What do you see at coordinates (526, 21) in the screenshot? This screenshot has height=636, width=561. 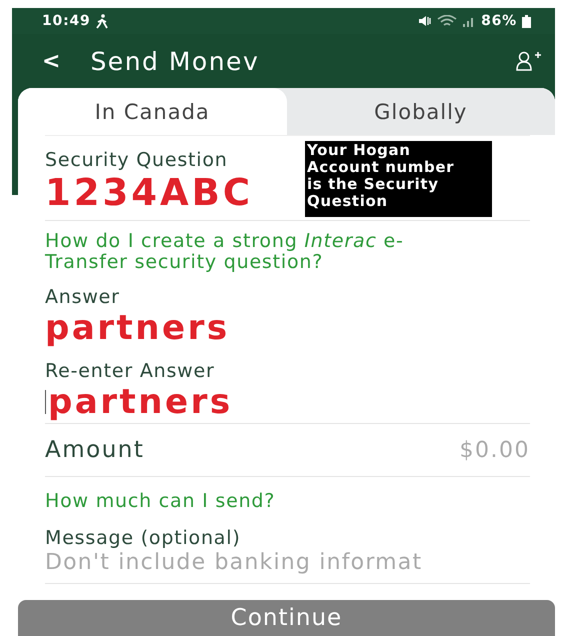 I see `battery-icon` at bounding box center [526, 21].